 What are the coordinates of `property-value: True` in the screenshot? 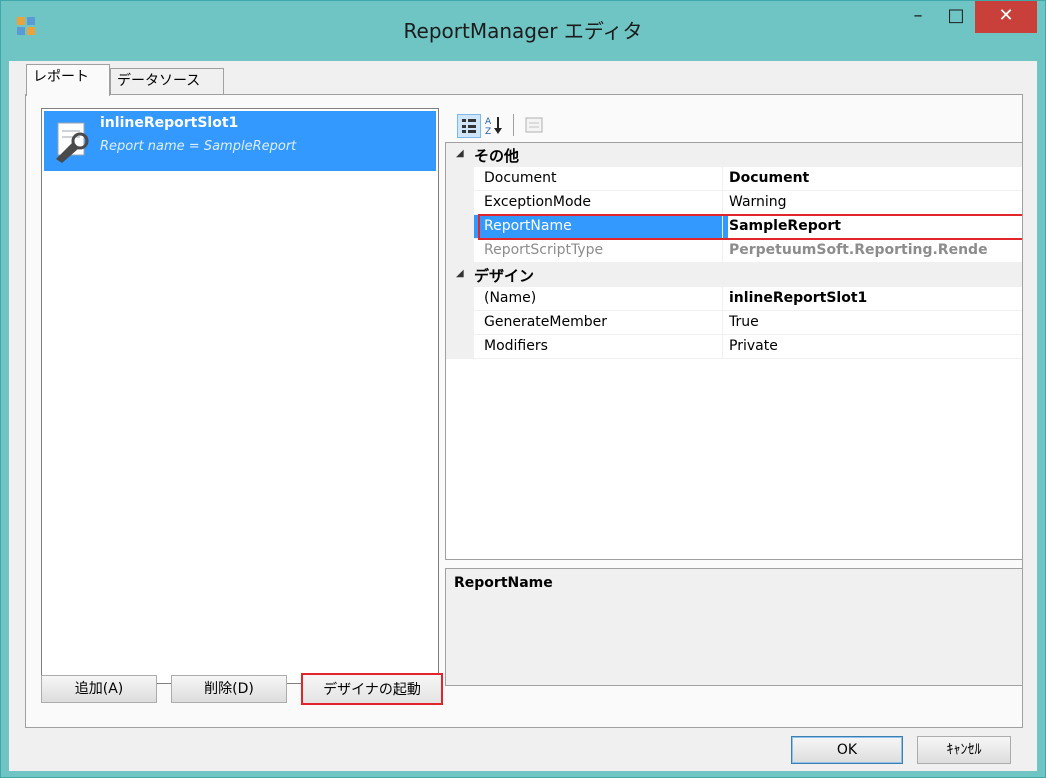 It's located at (872, 323).